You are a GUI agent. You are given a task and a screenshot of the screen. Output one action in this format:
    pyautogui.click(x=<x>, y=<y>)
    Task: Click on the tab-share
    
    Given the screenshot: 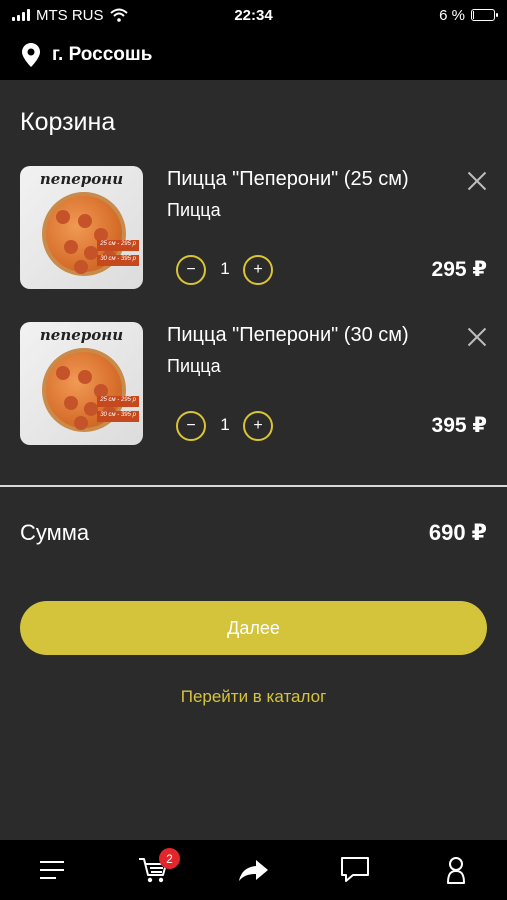 What is the action you would take?
    pyautogui.click(x=254, y=870)
    